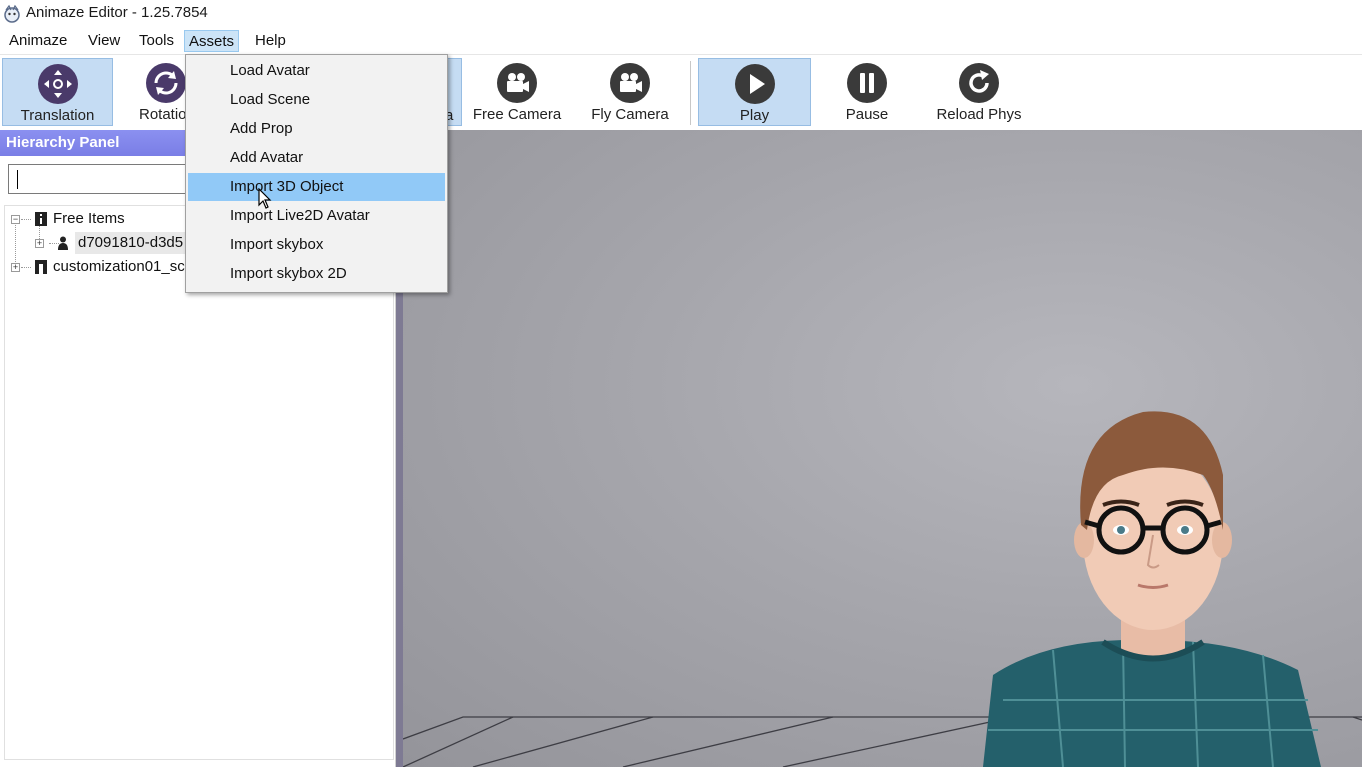  I want to click on translation-tool-button: Translation, so click(57, 92).